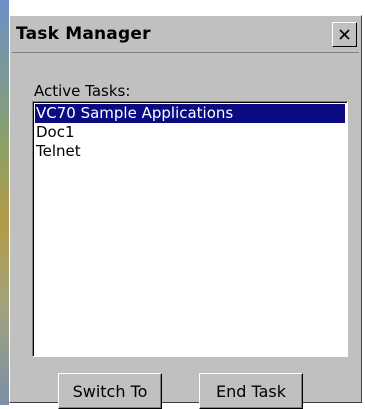 The width and height of the screenshot is (365, 409). I want to click on desktop-edge, so click(4, 202).